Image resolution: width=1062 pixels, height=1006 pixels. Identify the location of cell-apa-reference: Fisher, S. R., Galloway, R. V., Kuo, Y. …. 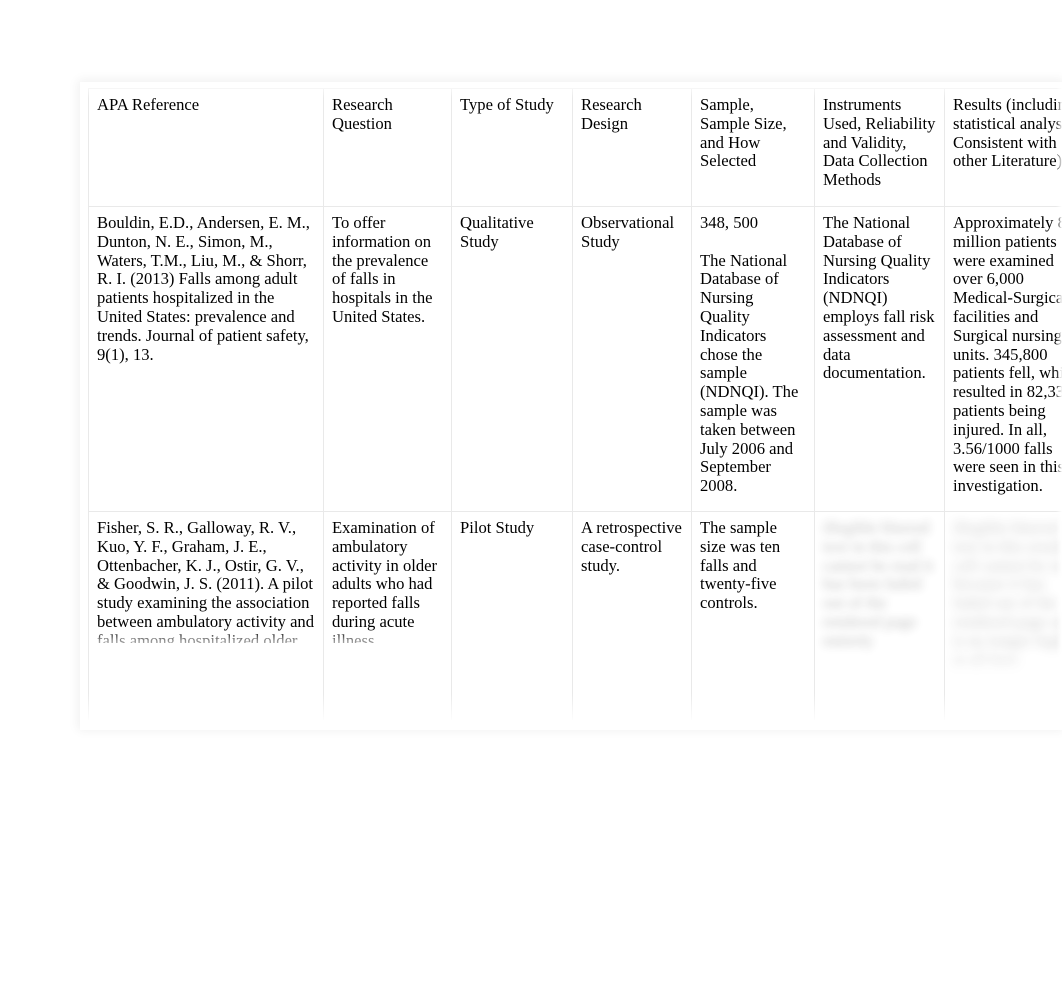
(206, 615).